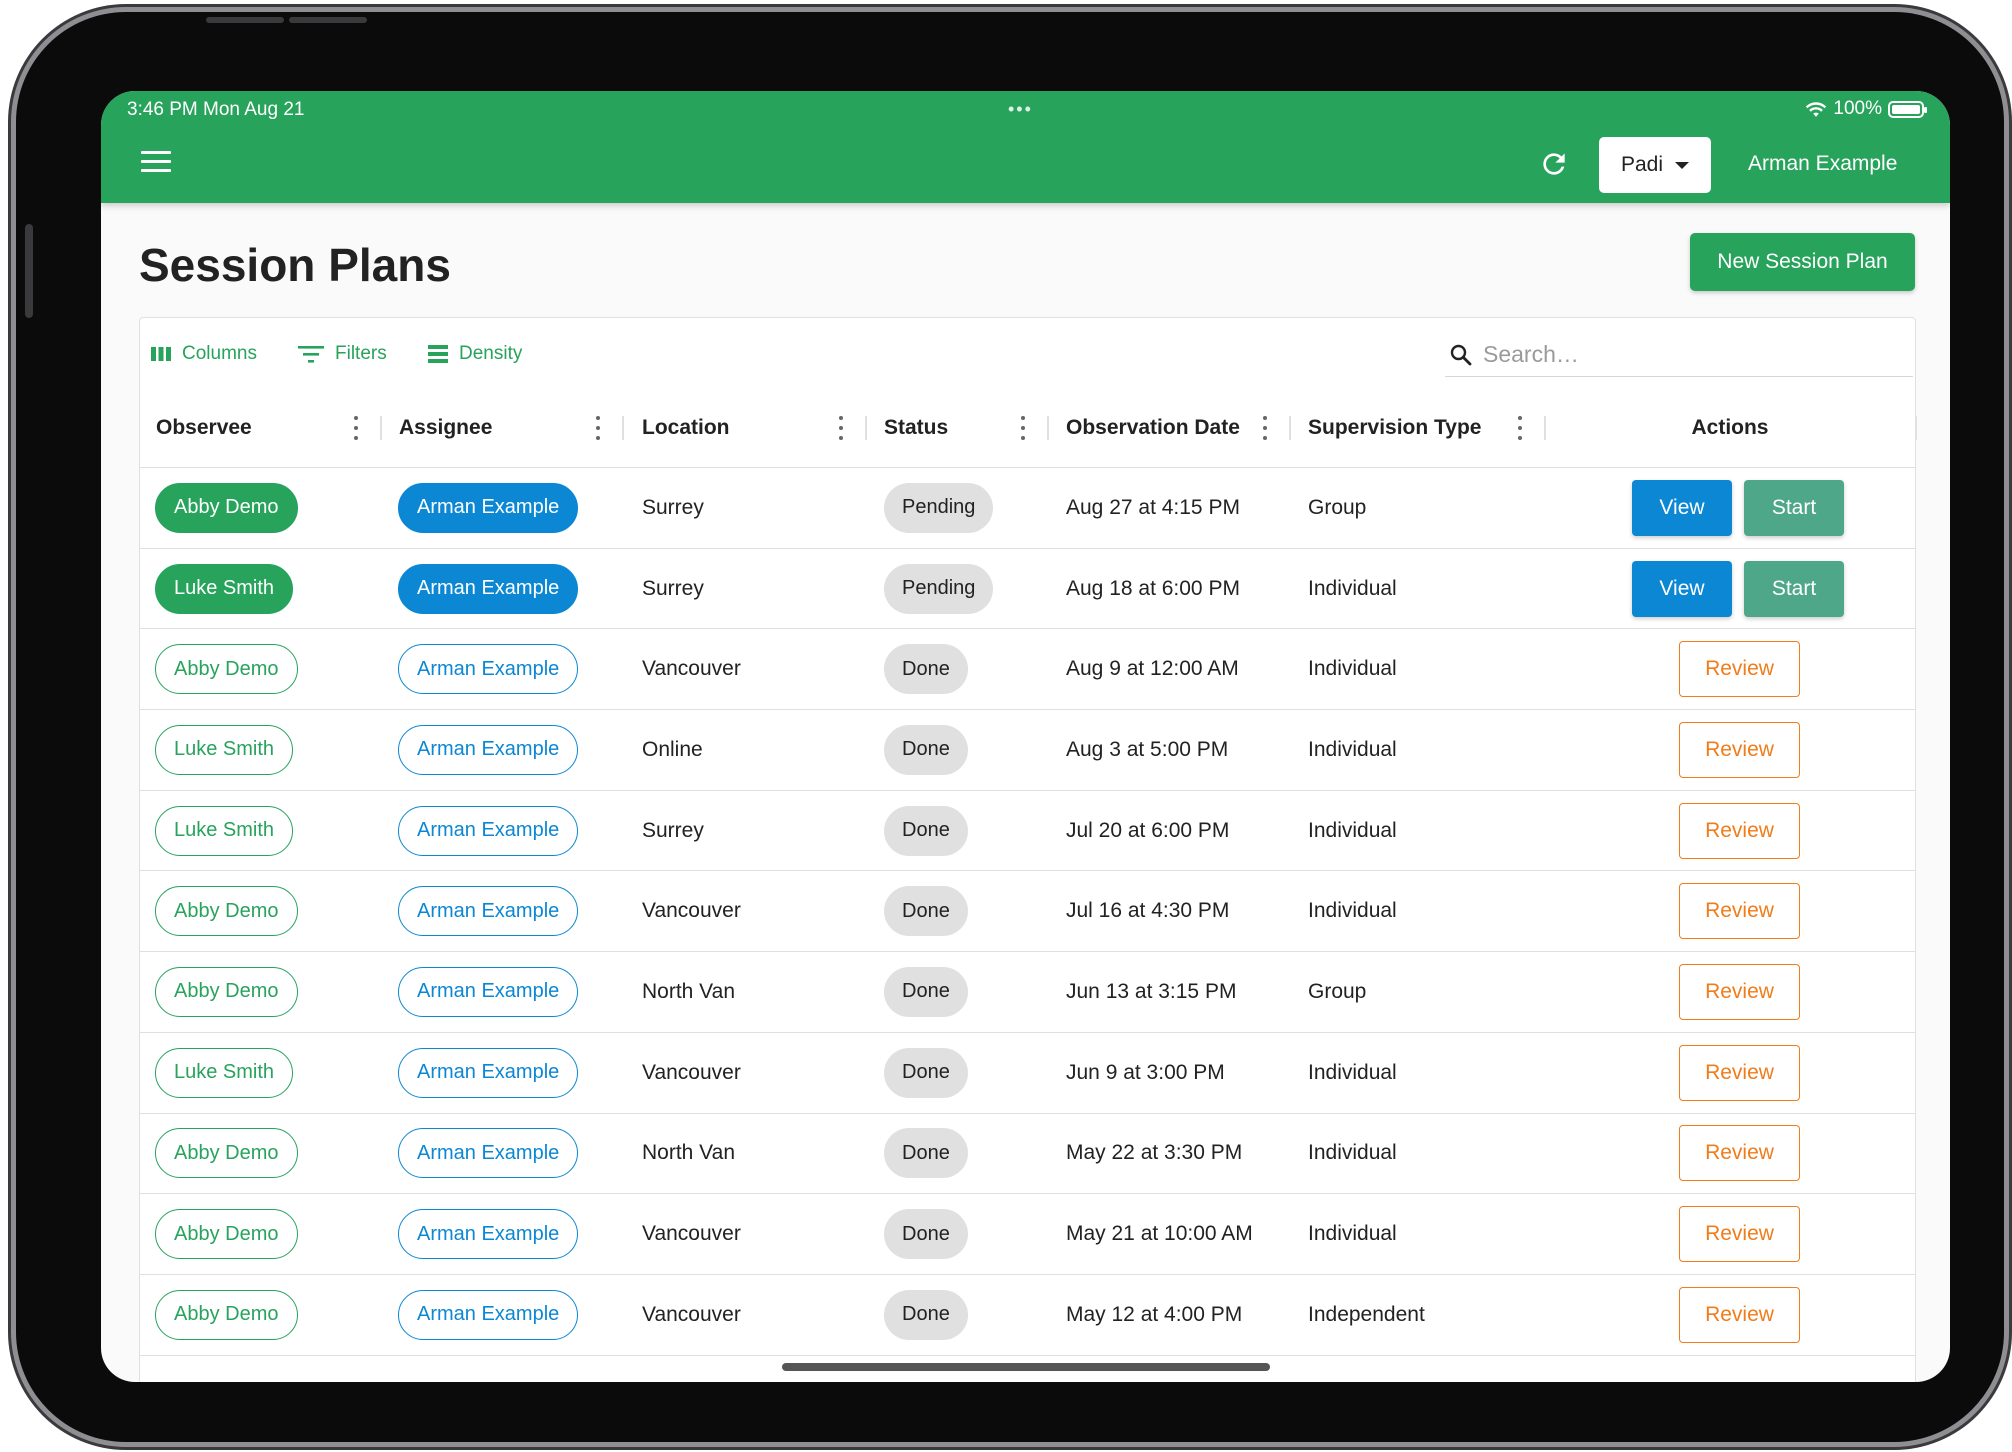 The image size is (2012, 1452). Describe the element at coordinates (216, 109) in the screenshot. I see `status-time: 3:46 PM Mon Aug 21` at that location.